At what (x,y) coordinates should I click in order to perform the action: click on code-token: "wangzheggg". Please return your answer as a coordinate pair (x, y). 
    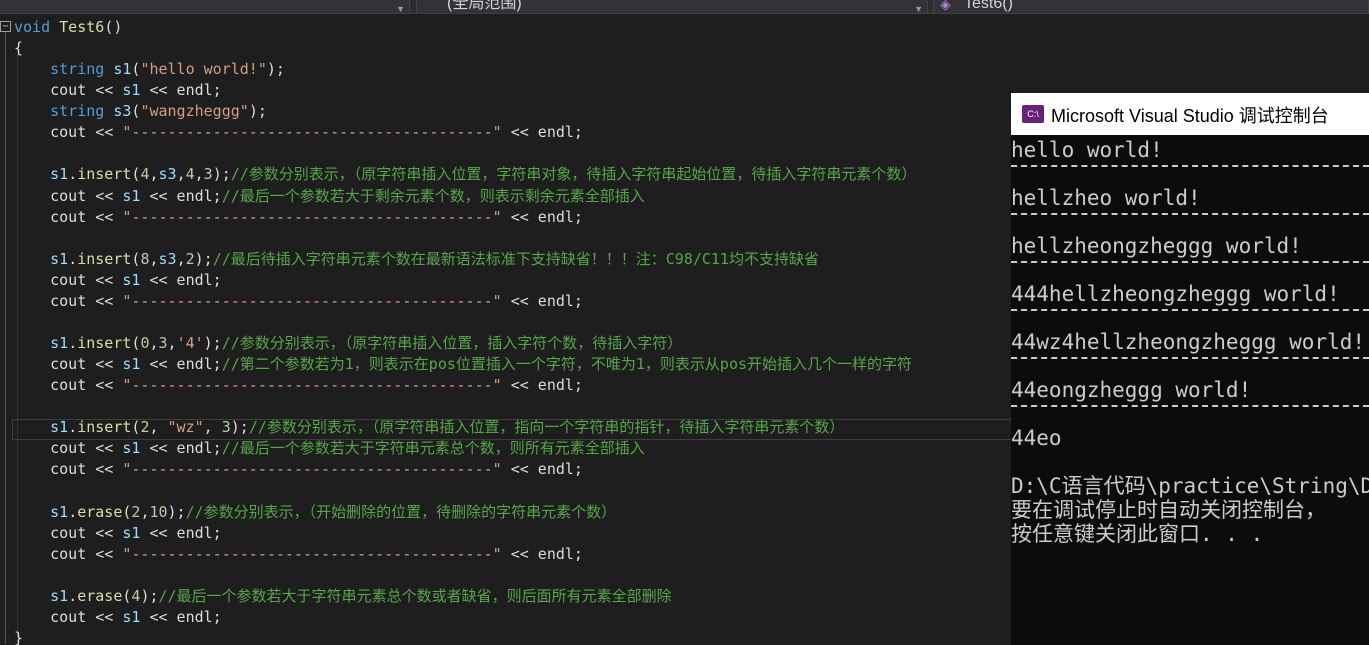
    Looking at the image, I should click on (194, 111).